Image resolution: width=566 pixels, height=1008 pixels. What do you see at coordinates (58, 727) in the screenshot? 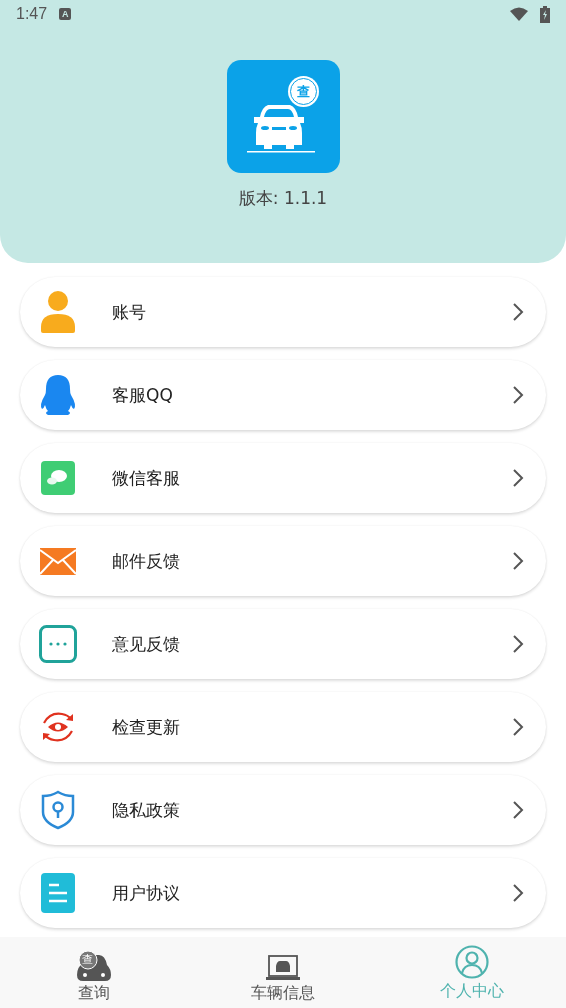
I see `refresh-eye-icon` at bounding box center [58, 727].